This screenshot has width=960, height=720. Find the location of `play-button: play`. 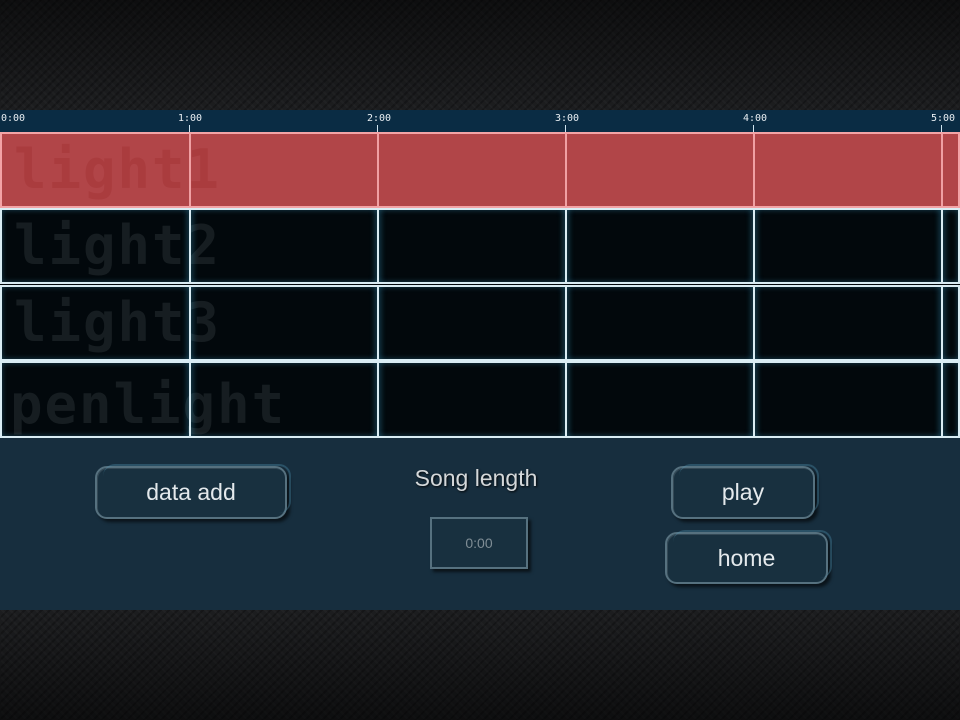

play-button: play is located at coordinates (745, 491).